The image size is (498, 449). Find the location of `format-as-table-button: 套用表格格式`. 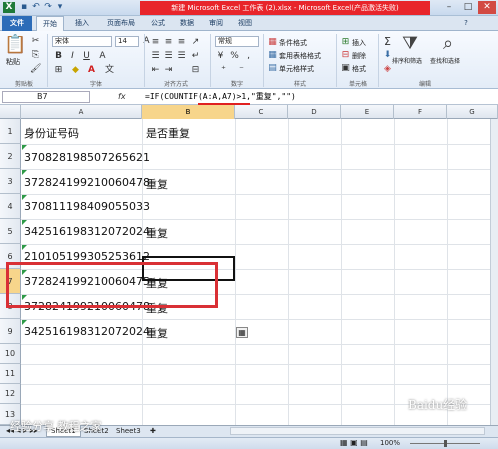

format-as-table-button: 套用表格格式 is located at coordinates (300, 56).